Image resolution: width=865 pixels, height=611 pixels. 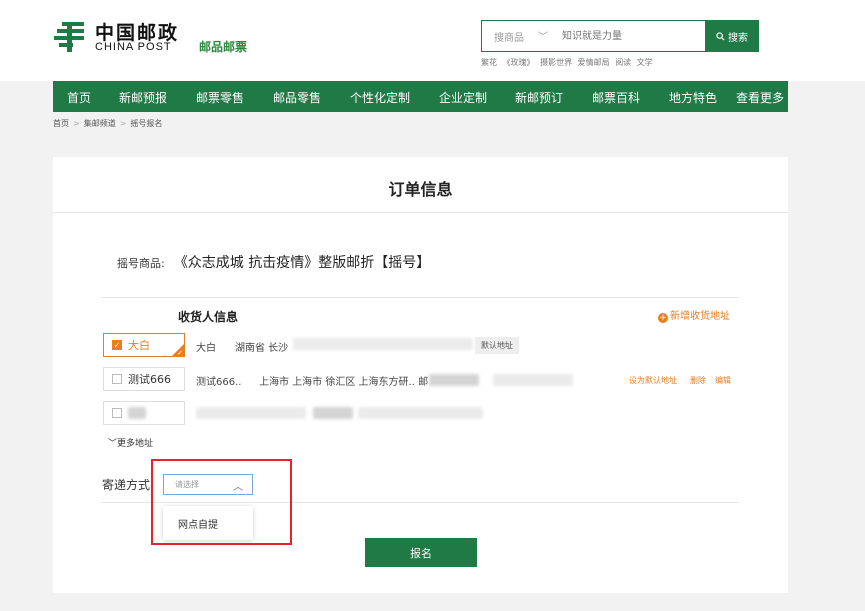 I want to click on more-addresses-toggle: ﹀更多地址, so click(x=130, y=442).